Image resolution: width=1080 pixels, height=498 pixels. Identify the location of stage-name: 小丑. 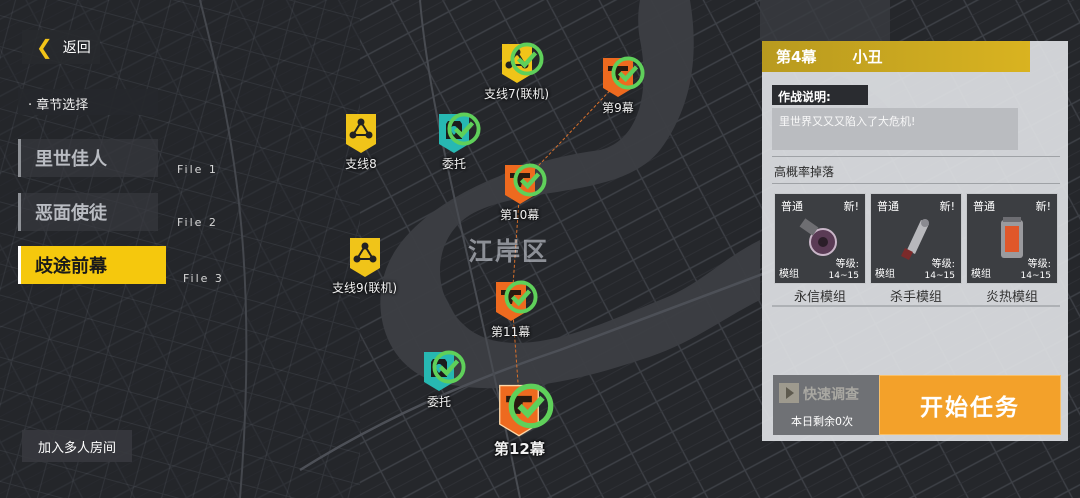
(867, 57).